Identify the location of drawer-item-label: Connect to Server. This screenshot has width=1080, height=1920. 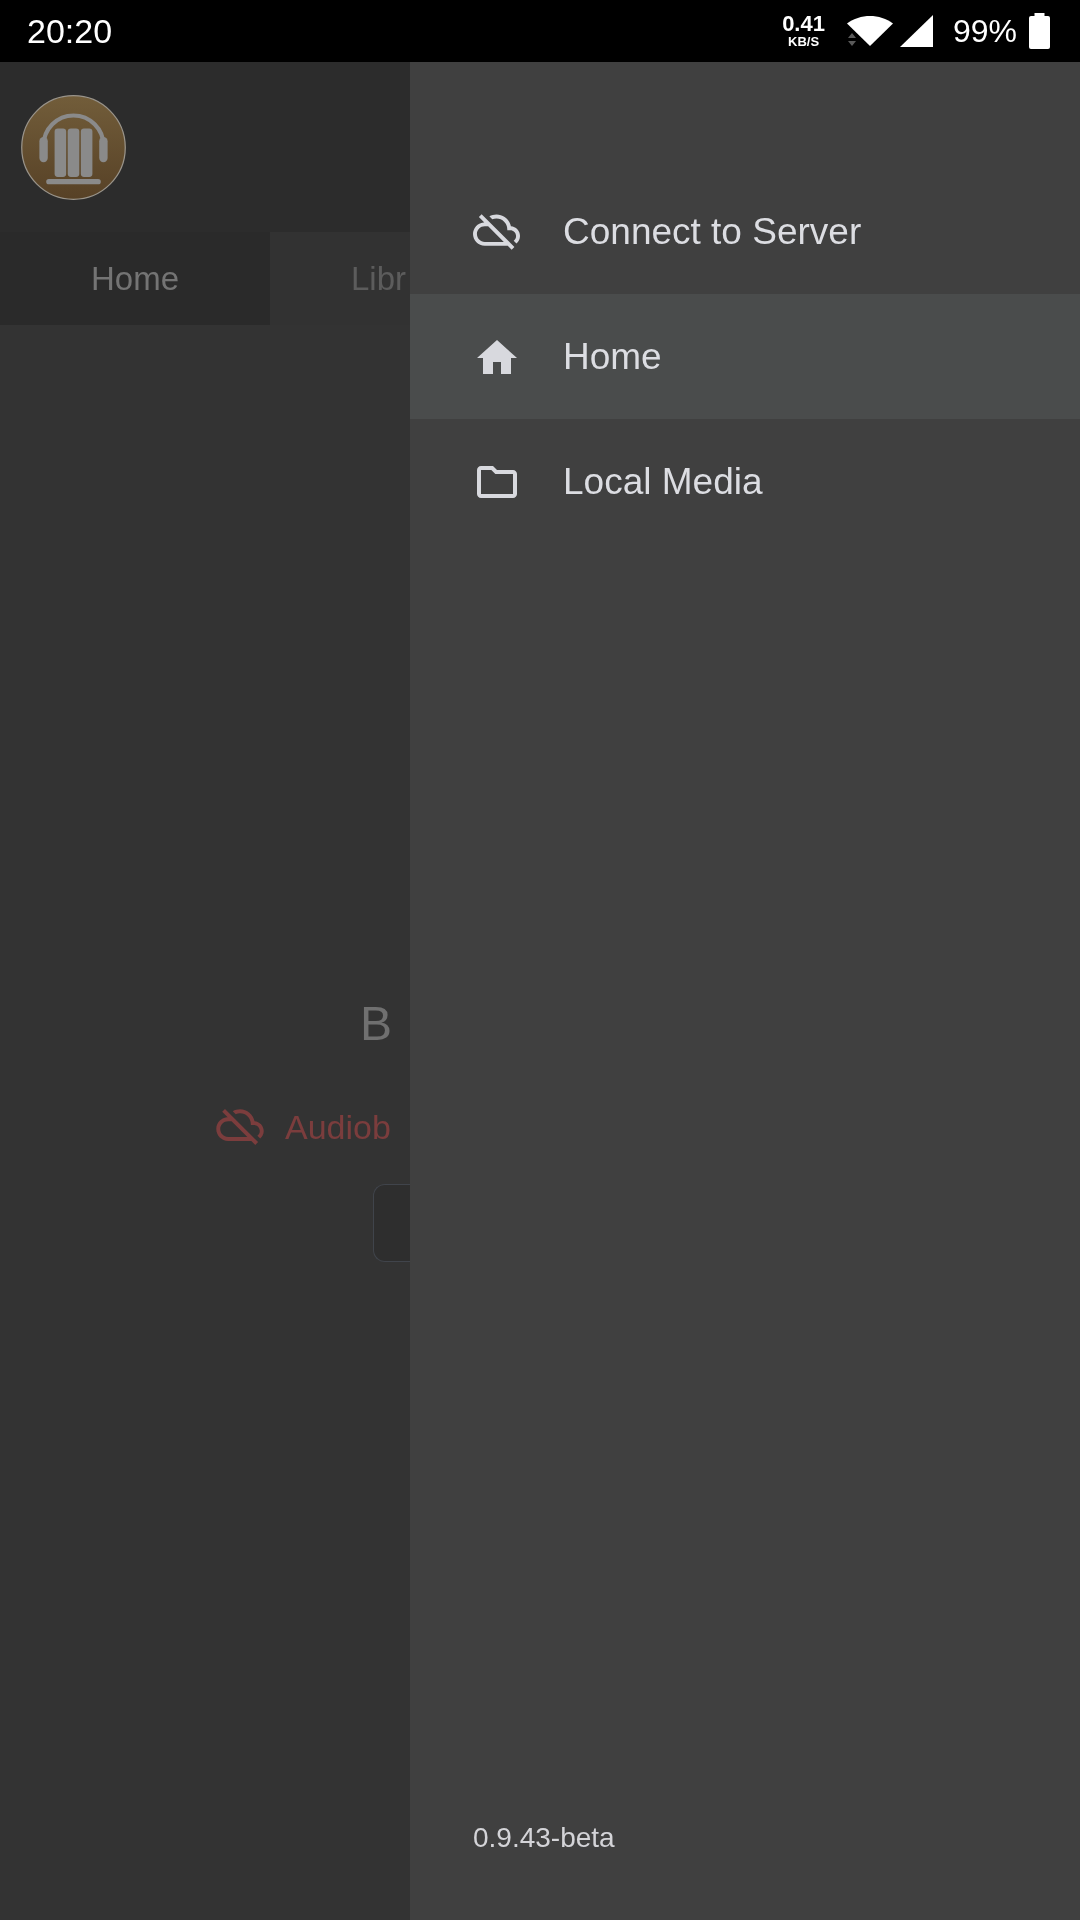
(712, 231).